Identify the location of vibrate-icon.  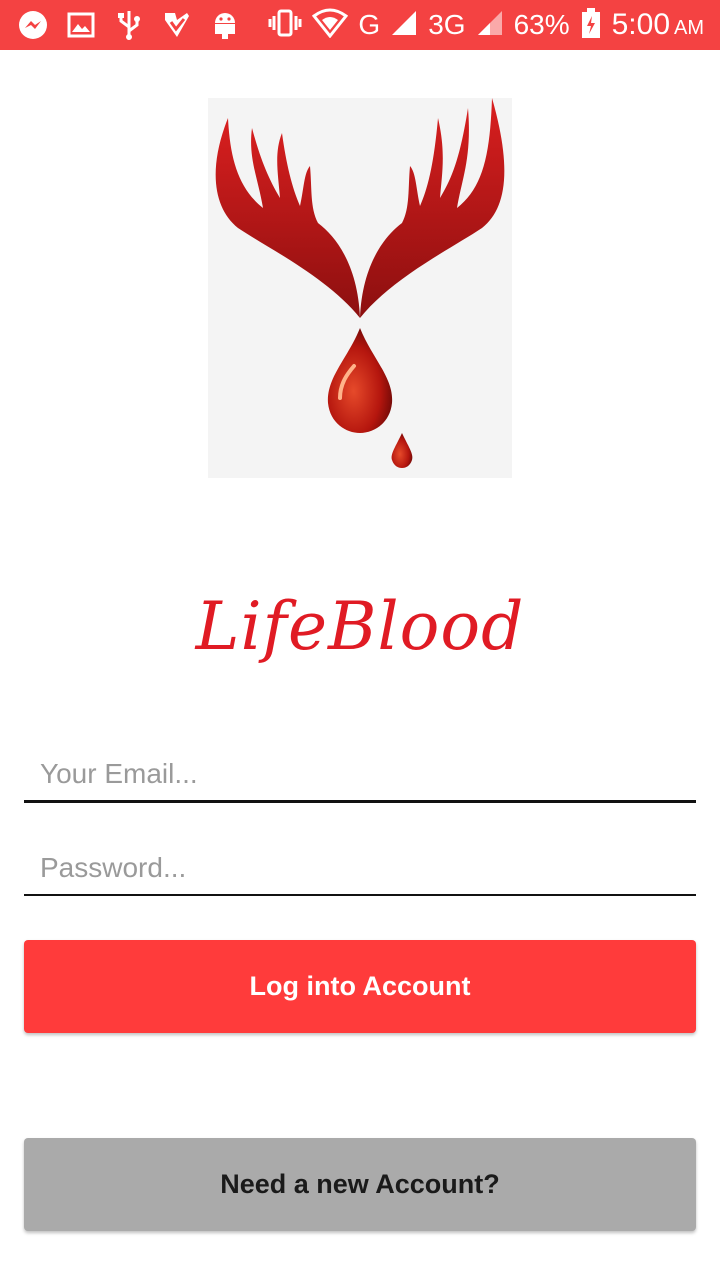
(285, 25).